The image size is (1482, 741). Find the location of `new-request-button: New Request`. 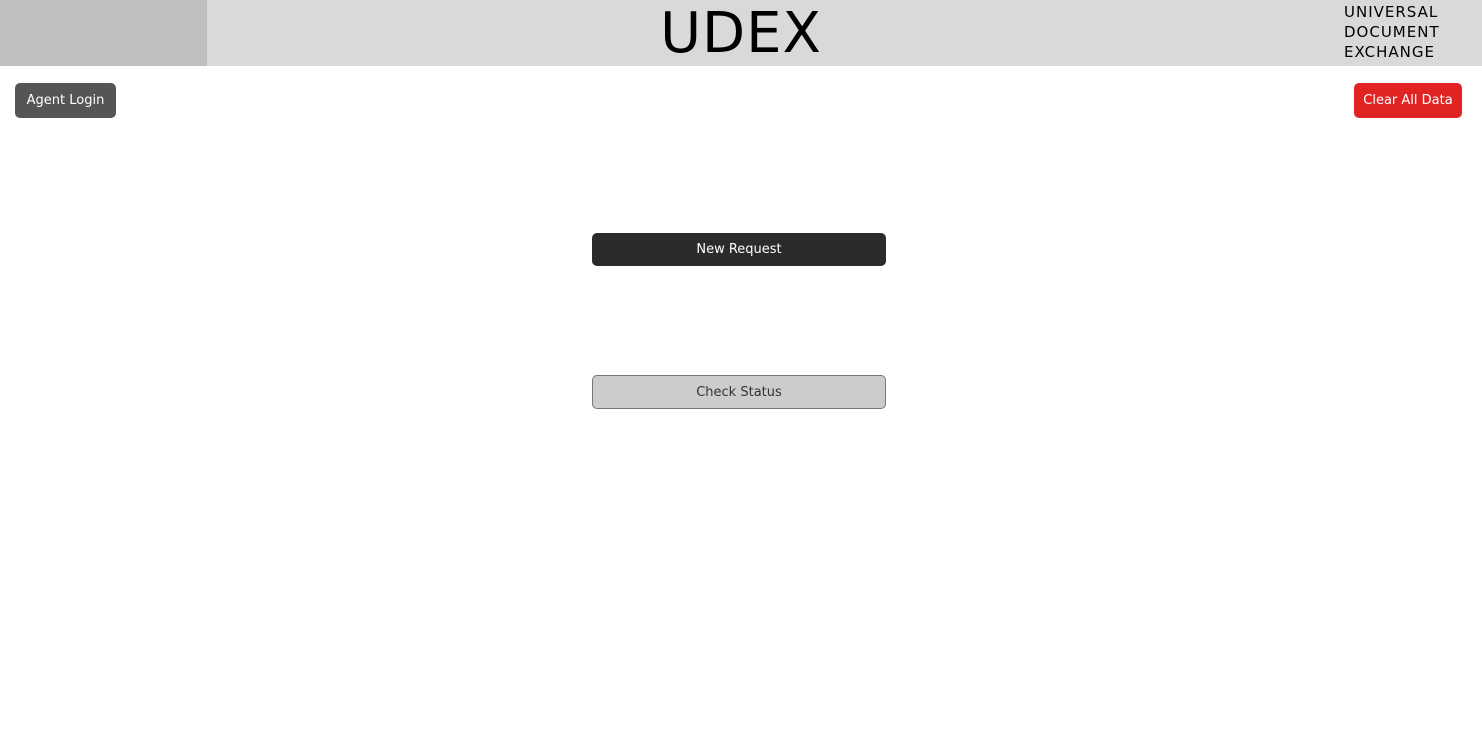

new-request-button: New Request is located at coordinates (739, 249).